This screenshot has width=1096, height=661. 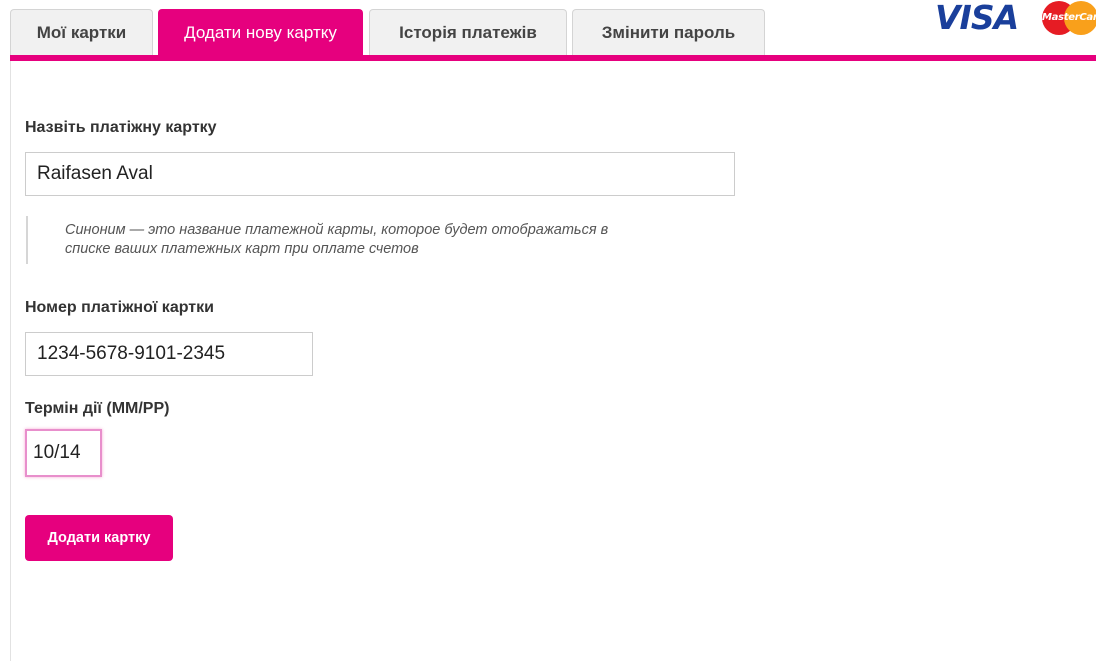 I want to click on card-name-label: Назвіть платіжну картку, so click(x=121, y=127).